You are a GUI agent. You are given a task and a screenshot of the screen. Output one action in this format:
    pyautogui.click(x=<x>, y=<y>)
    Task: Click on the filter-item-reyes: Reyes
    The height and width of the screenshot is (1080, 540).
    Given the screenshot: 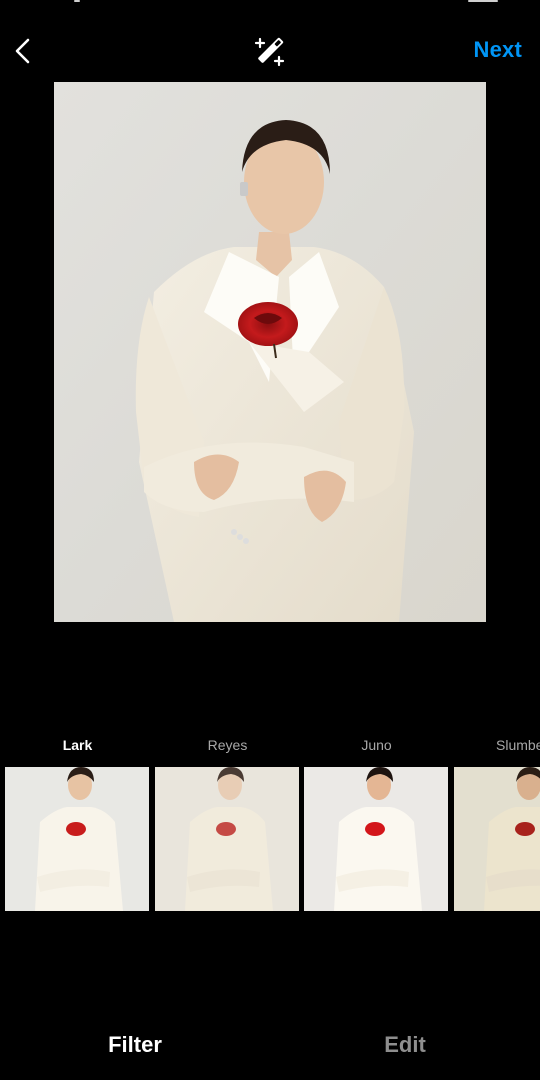 What is the action you would take?
    pyautogui.click(x=227, y=822)
    